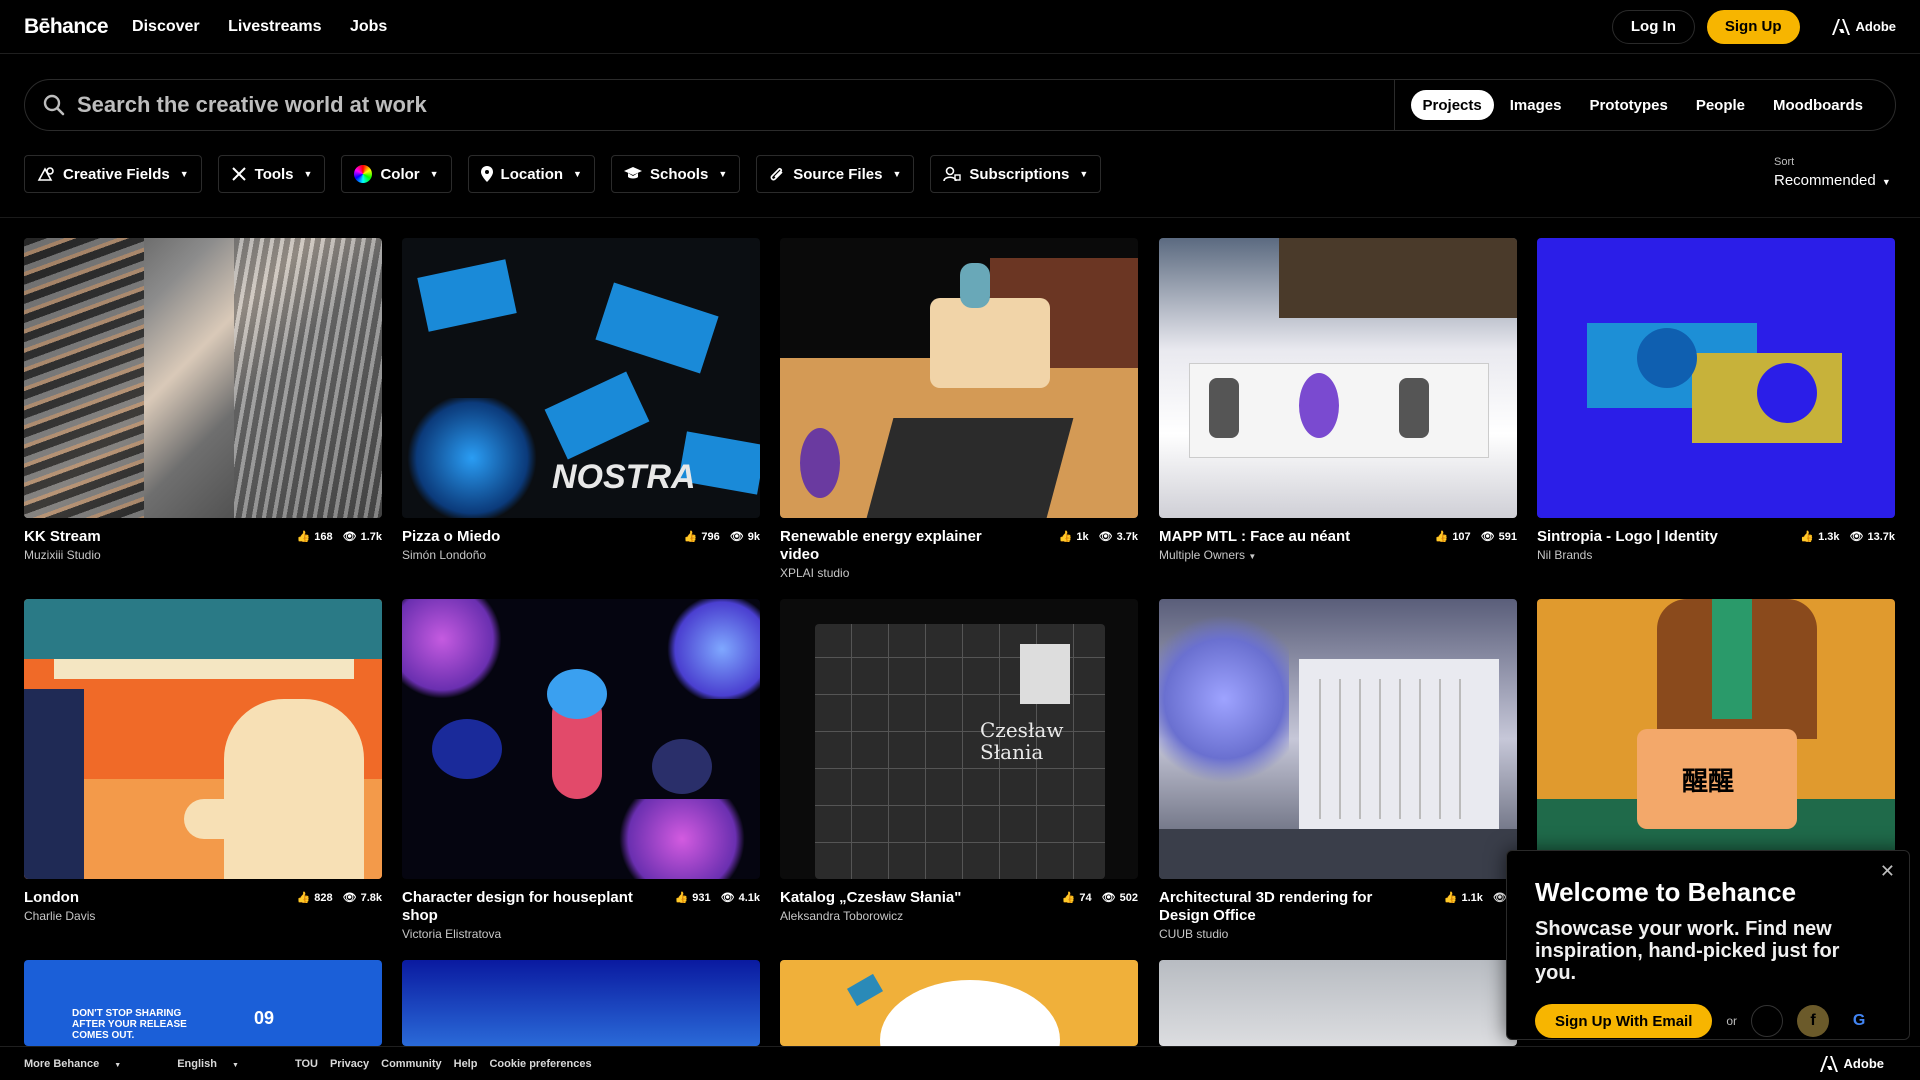 This screenshot has height=1080, width=1920. What do you see at coordinates (952, 174) in the screenshot?
I see `subscriptions-icon` at bounding box center [952, 174].